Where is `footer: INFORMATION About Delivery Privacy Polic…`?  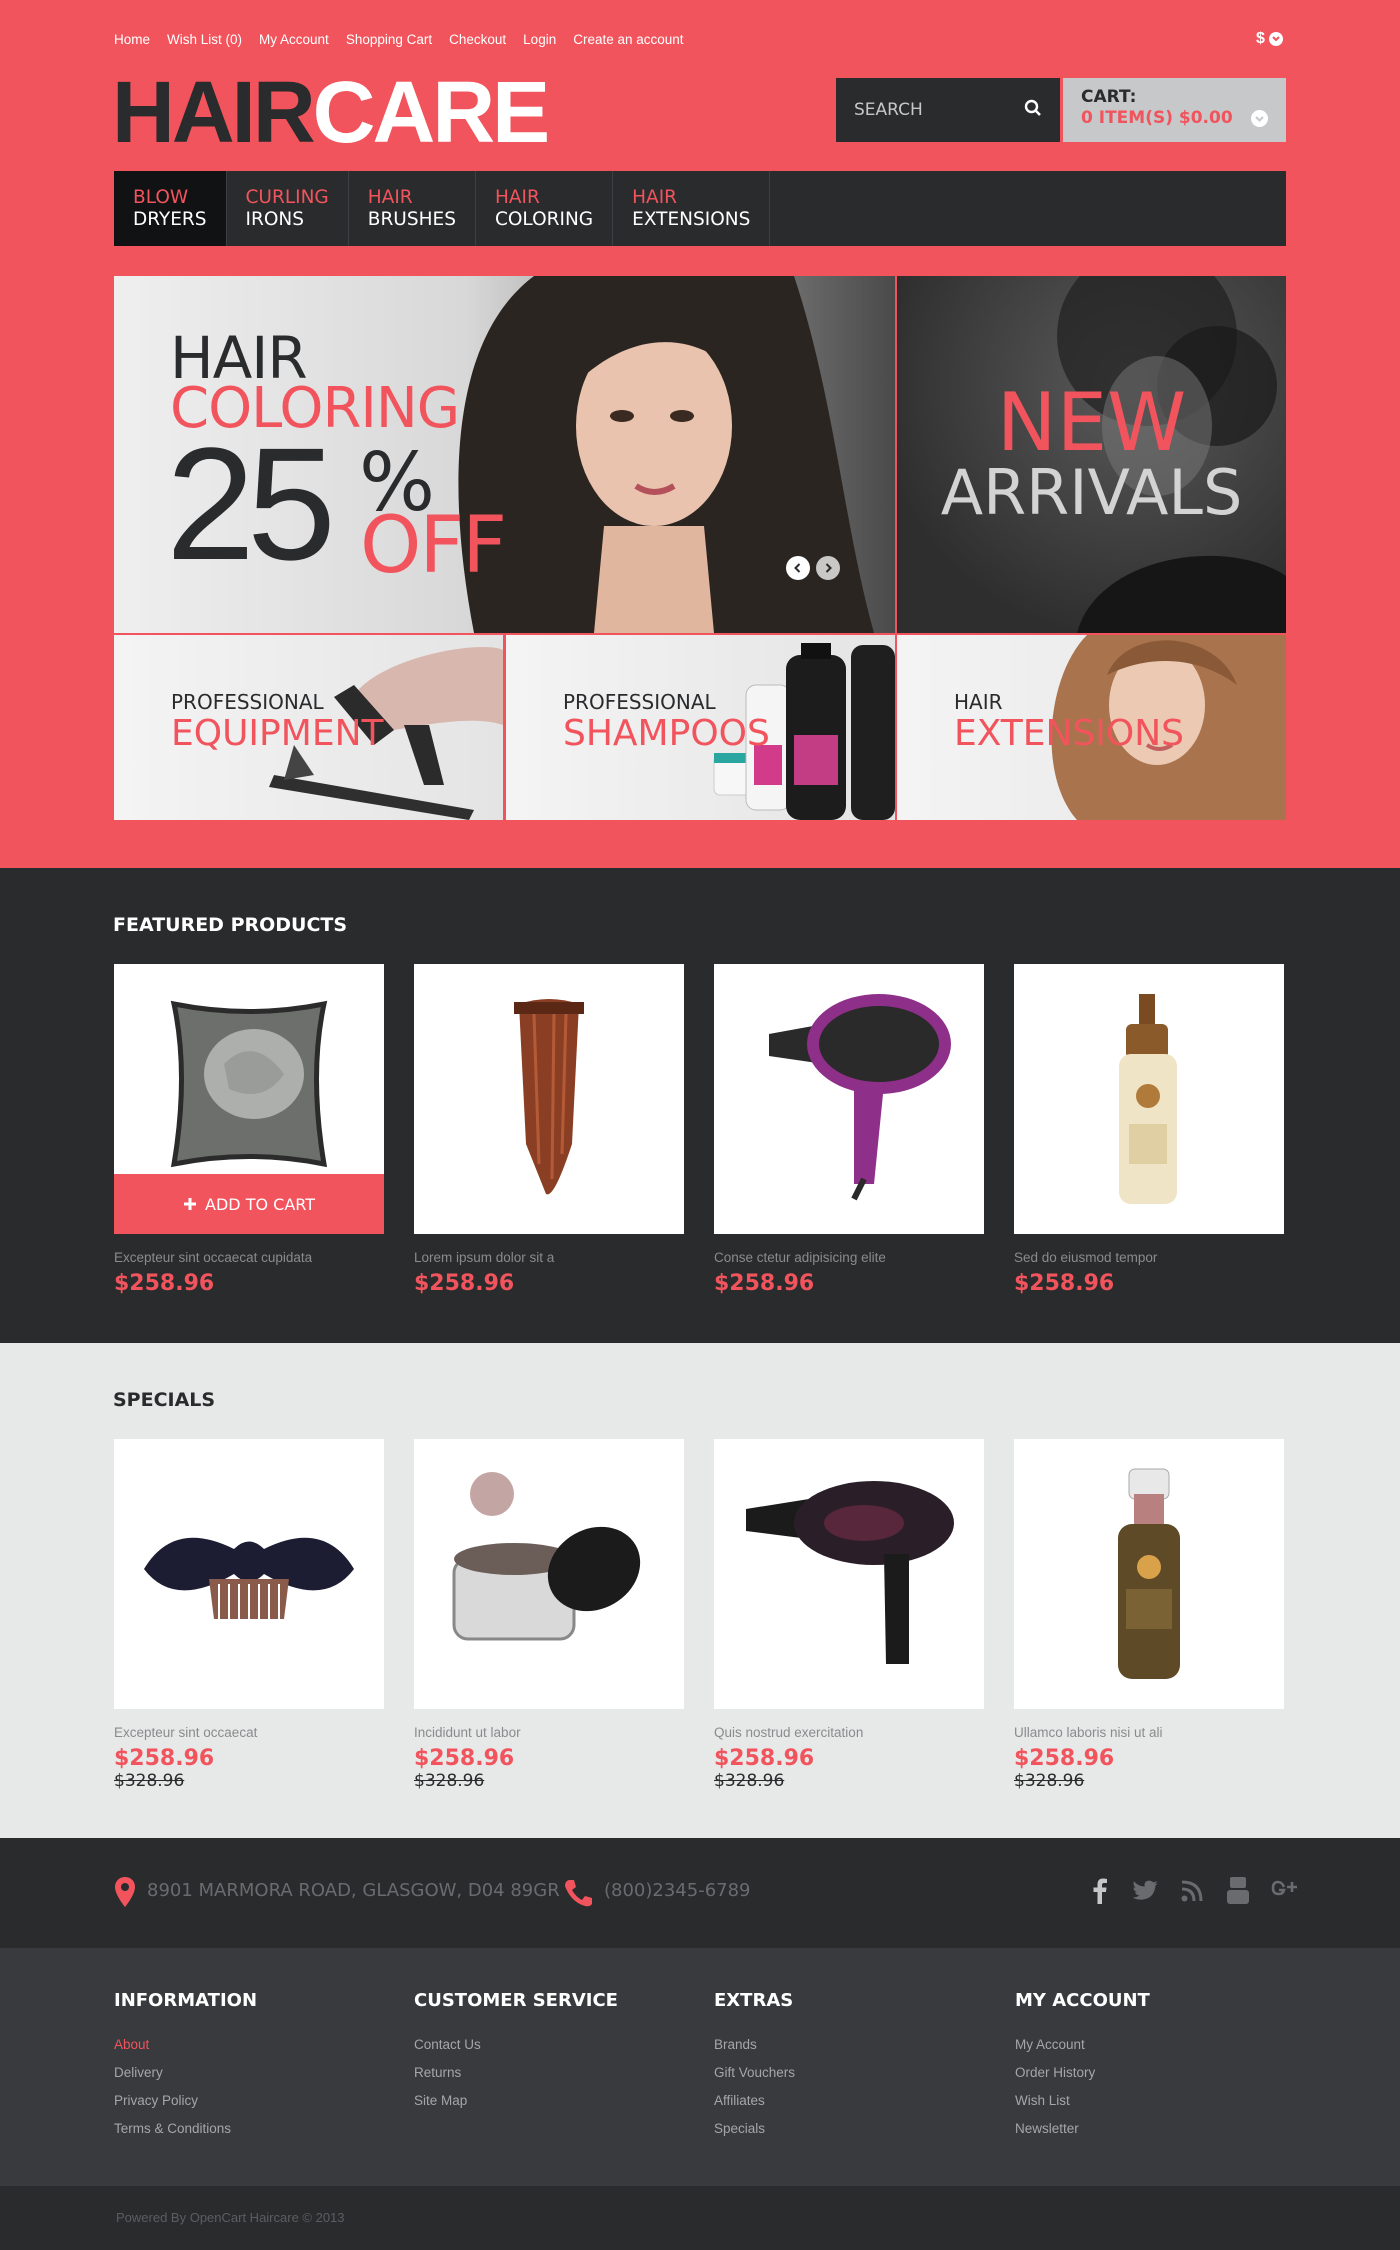 footer: INFORMATION About Delivery Privacy Polic… is located at coordinates (700, 2067).